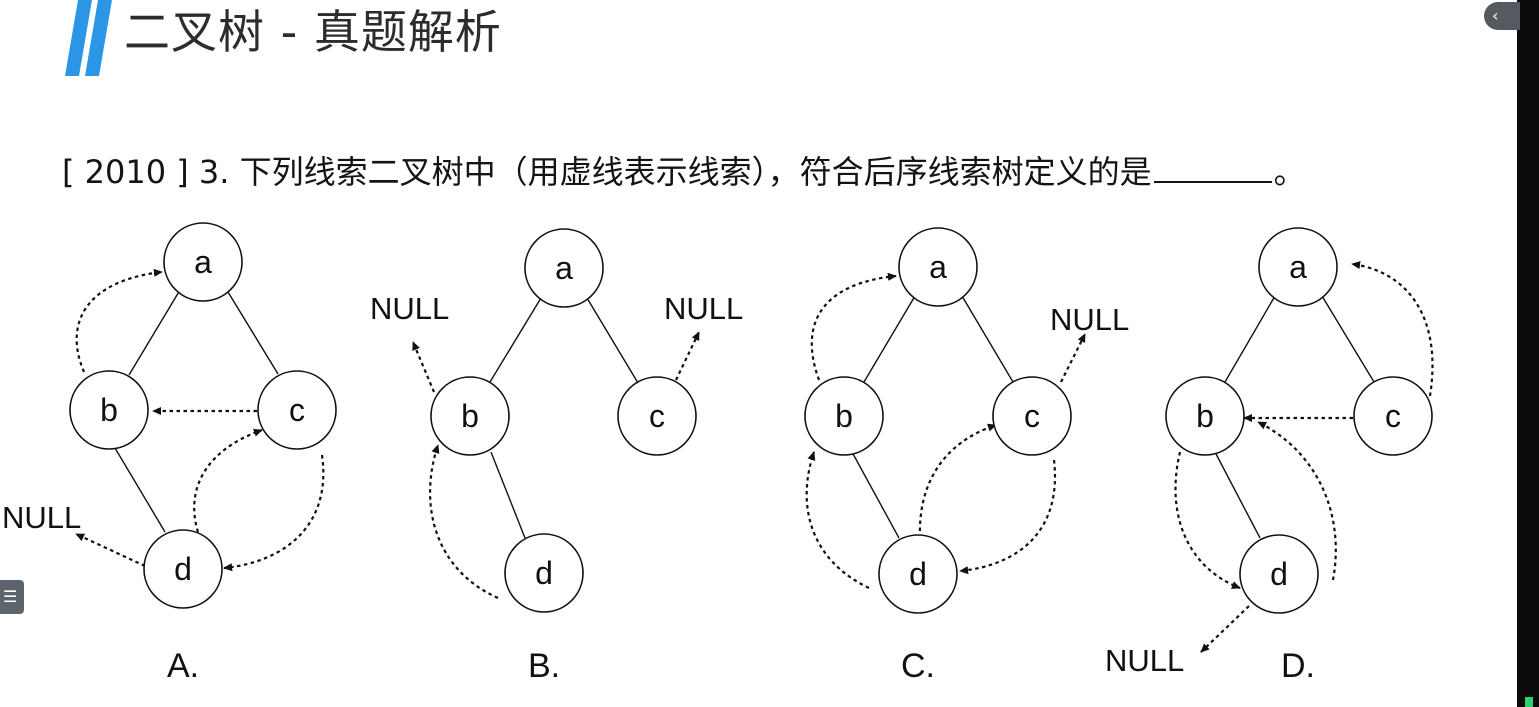 This screenshot has width=1539, height=707. Describe the element at coordinates (918, 666) in the screenshot. I see `option-label-c: C.` at that location.